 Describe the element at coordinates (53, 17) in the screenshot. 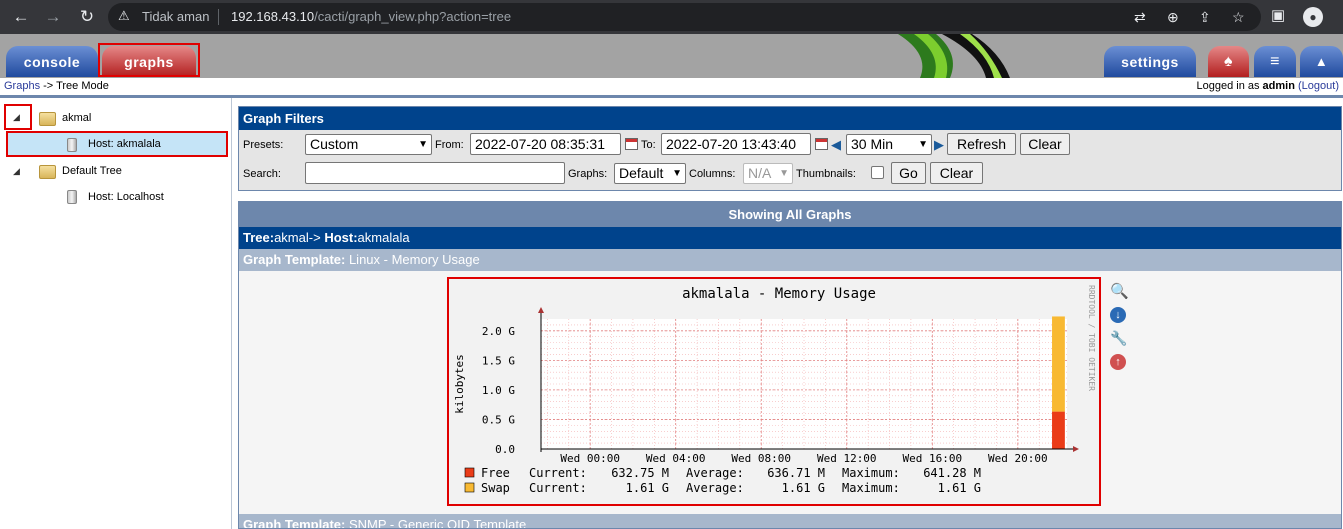

I see `forward-arrow-icon: →` at that location.